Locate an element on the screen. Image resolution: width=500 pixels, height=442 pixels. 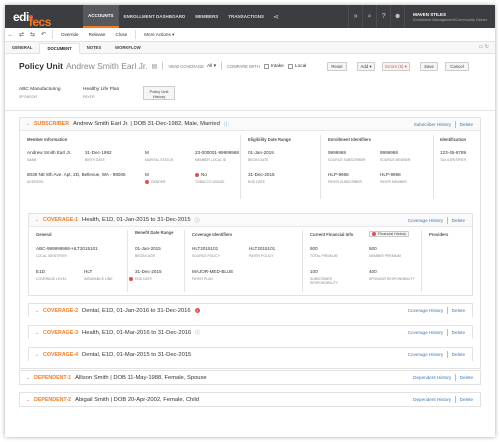
dependent-1-delete-link: Delete is located at coordinates (466, 377).